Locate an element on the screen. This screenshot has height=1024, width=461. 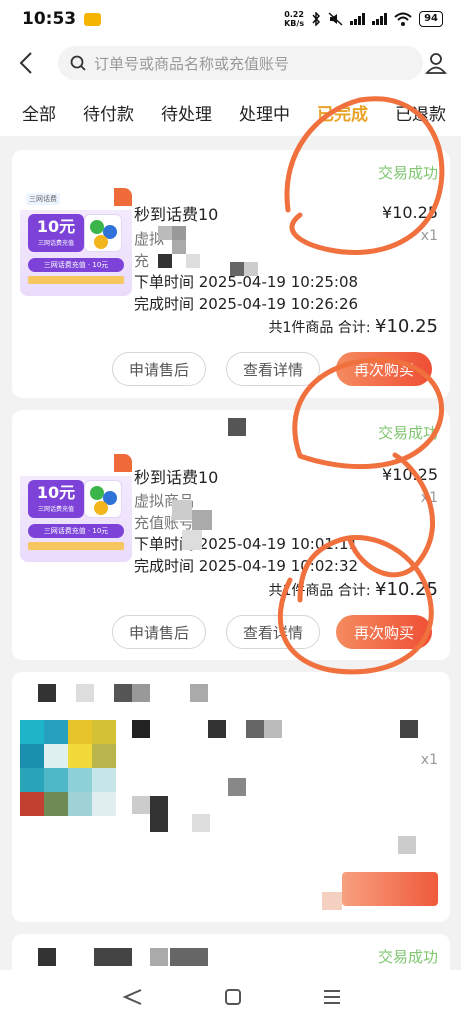
tab-refunded: 已退款 is located at coordinates (420, 112).